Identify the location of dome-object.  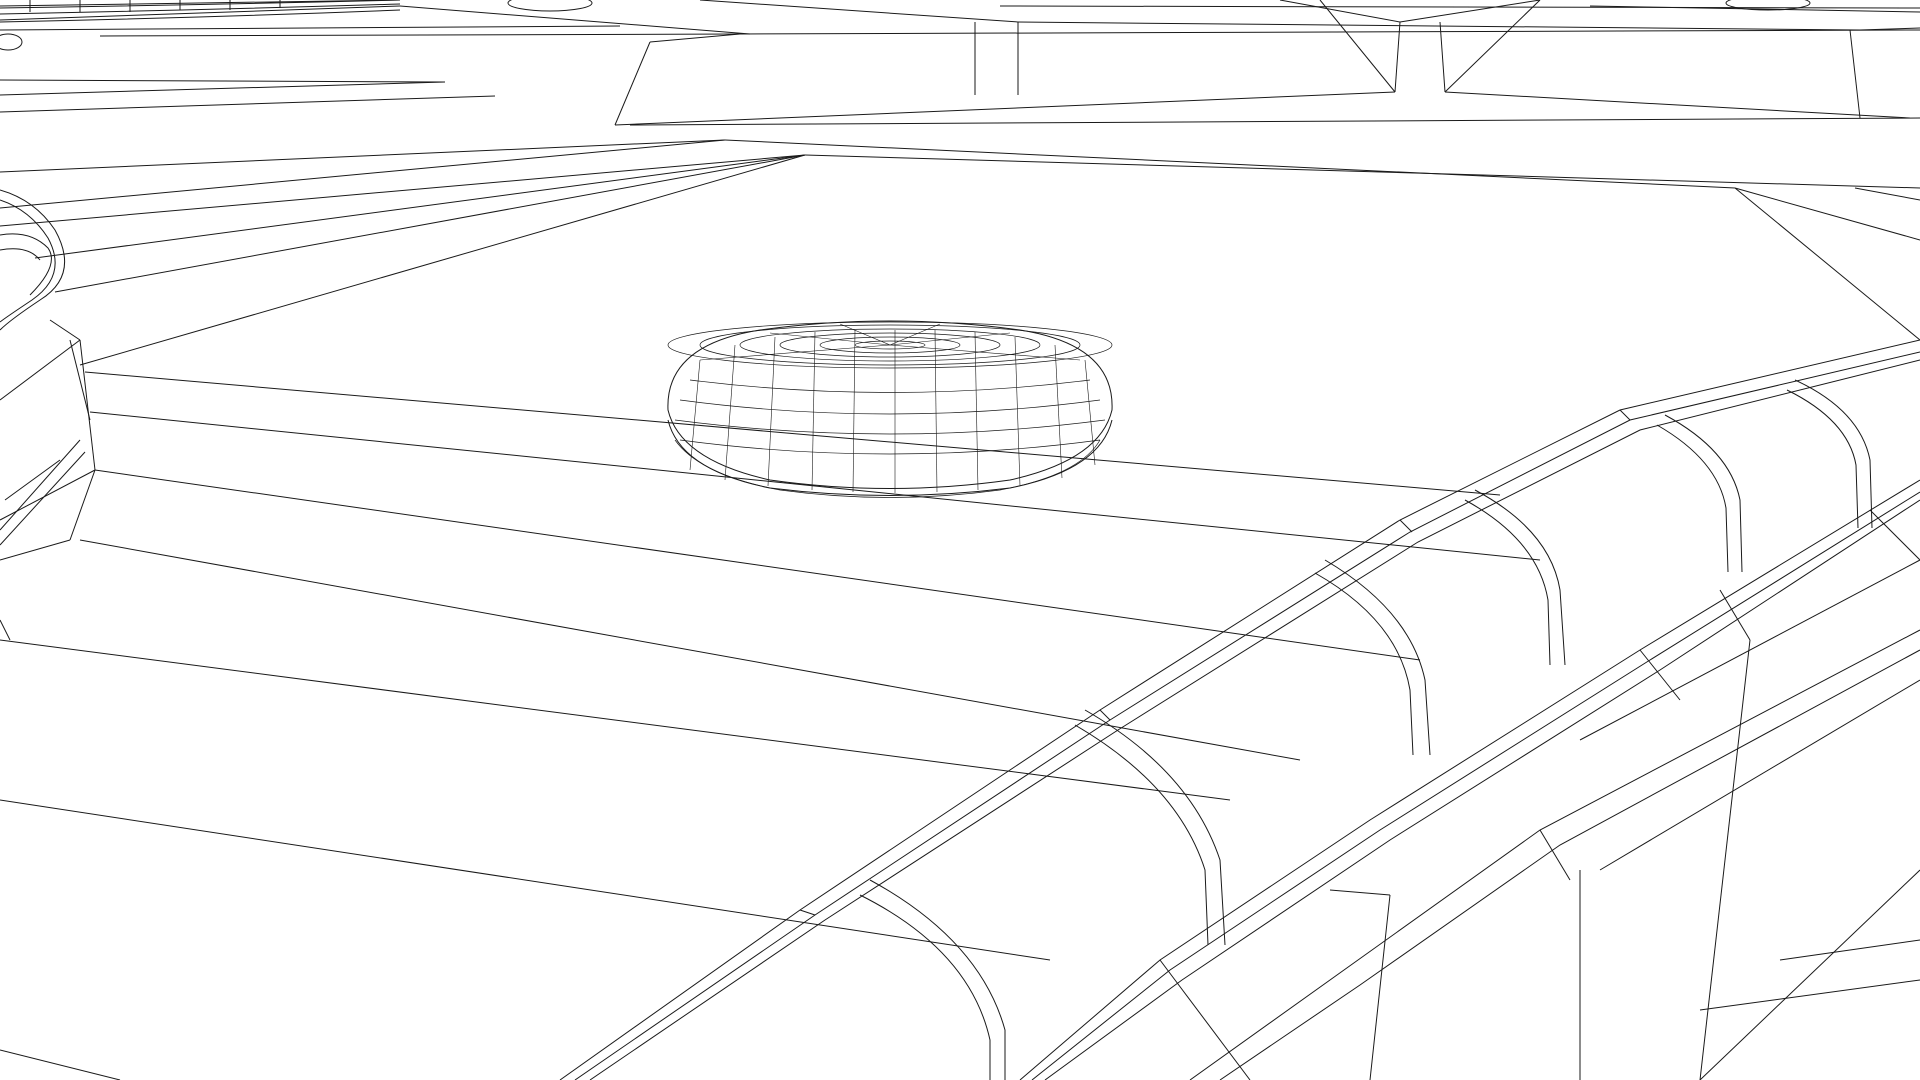
(890, 409).